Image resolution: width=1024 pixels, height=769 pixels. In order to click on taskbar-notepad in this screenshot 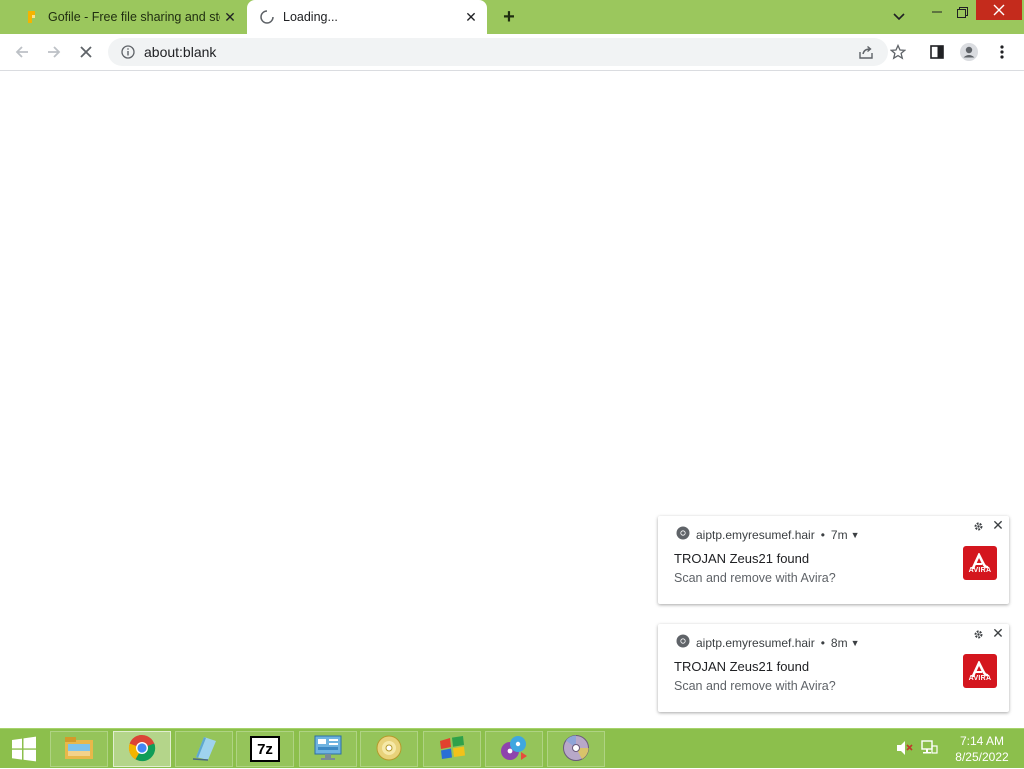, I will do `click(204, 749)`.